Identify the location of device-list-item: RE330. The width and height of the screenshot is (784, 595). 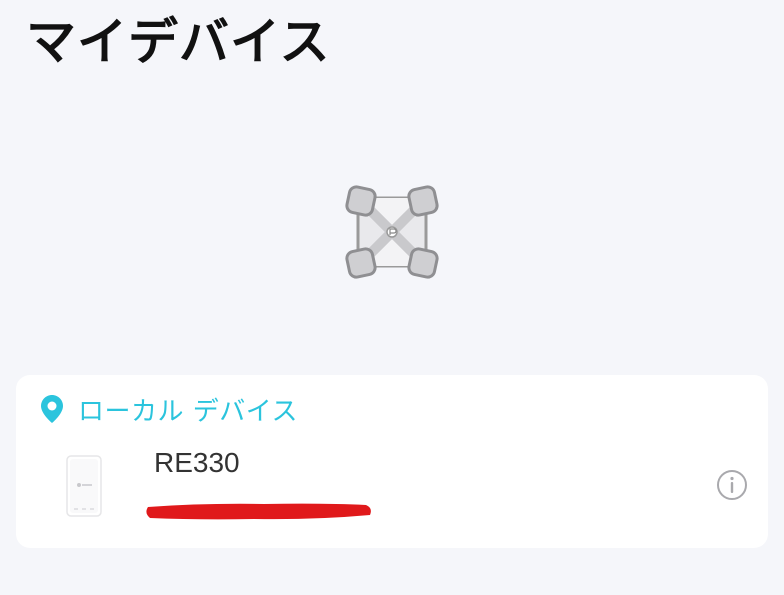
(392, 490).